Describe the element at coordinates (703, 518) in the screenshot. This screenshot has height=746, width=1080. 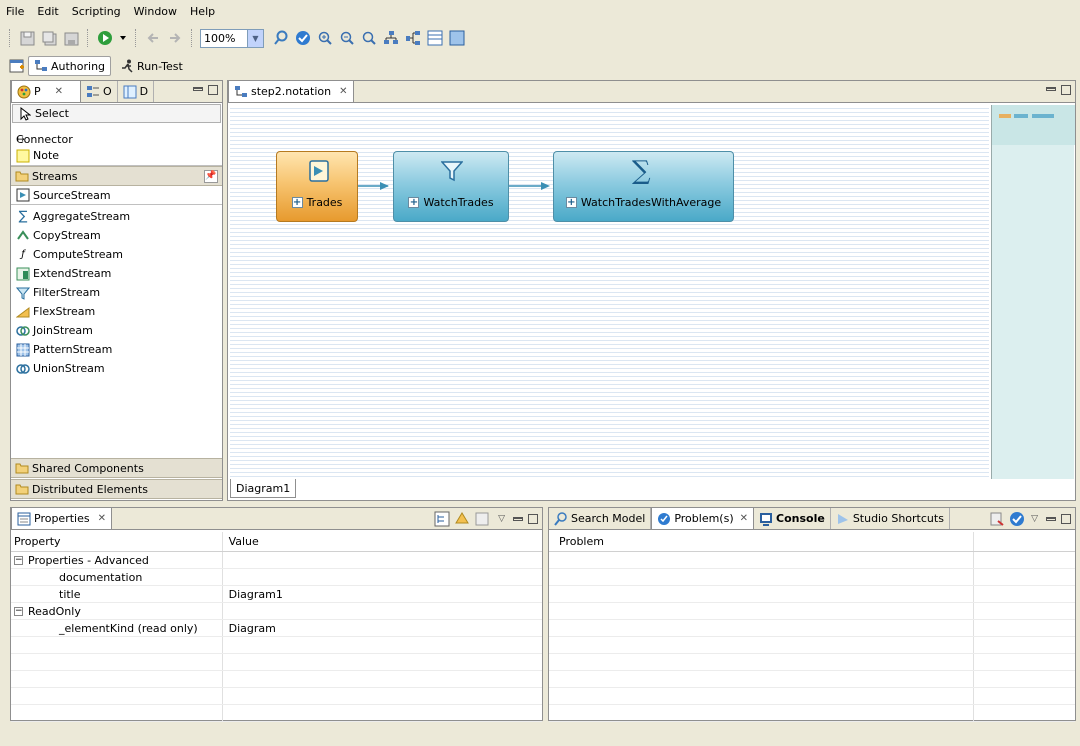
I see `tab-problems: Problem(s) ✕` at that location.